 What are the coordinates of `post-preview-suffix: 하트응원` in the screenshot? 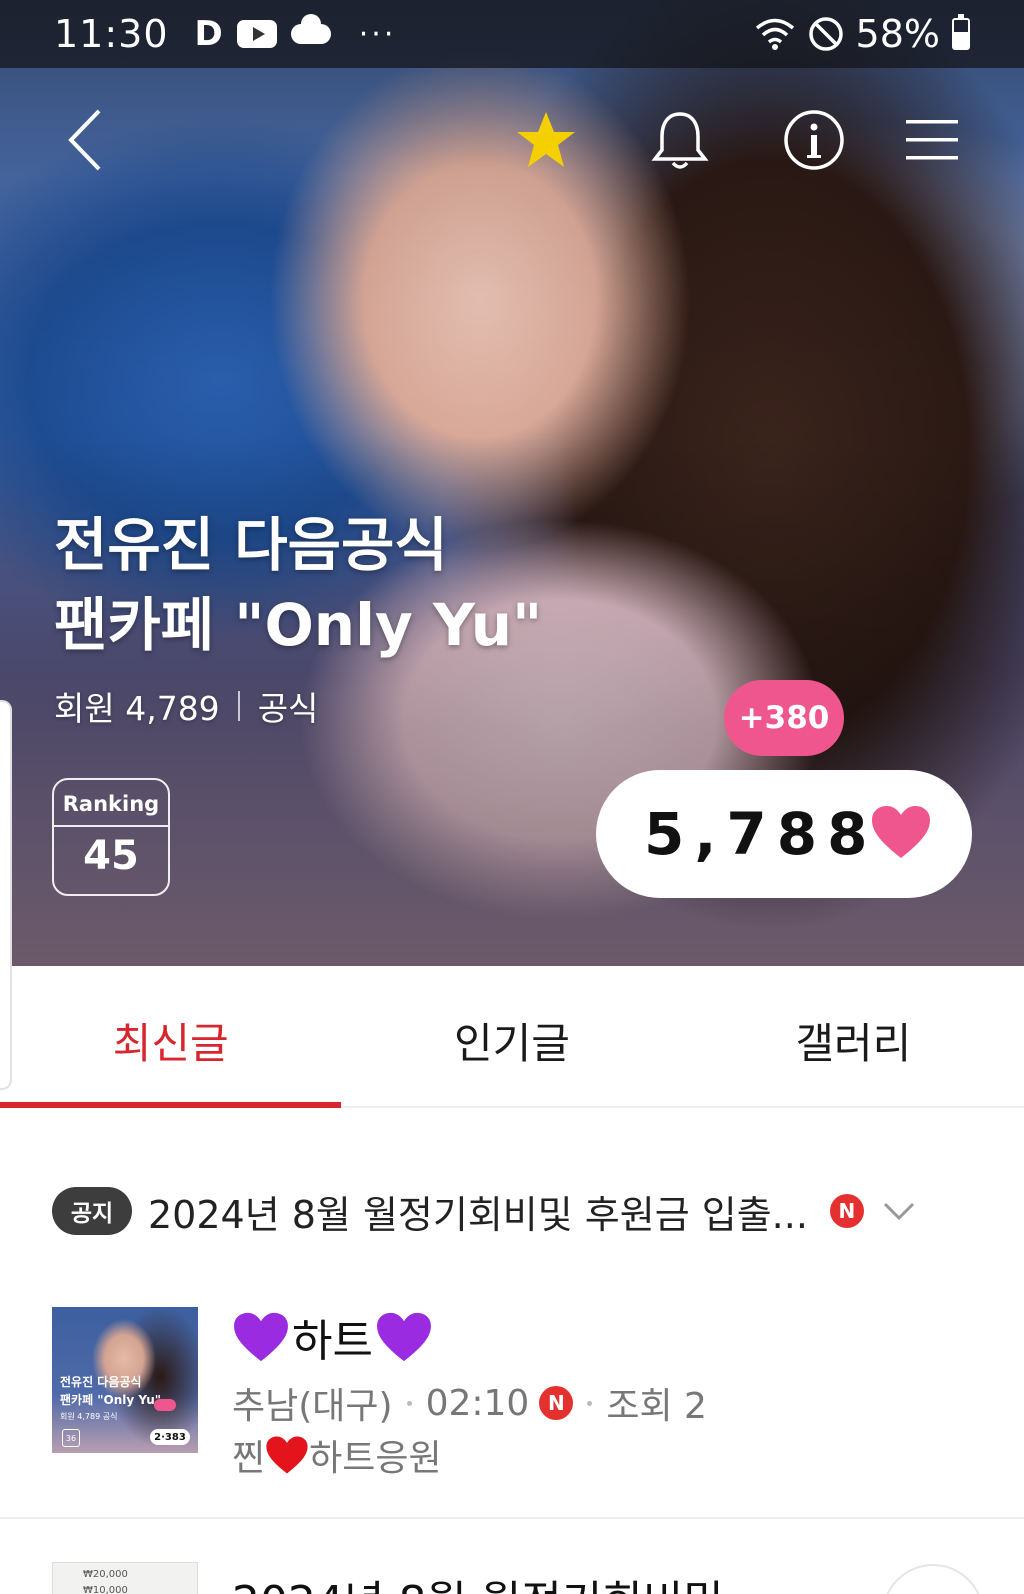 It's located at (375, 1458).